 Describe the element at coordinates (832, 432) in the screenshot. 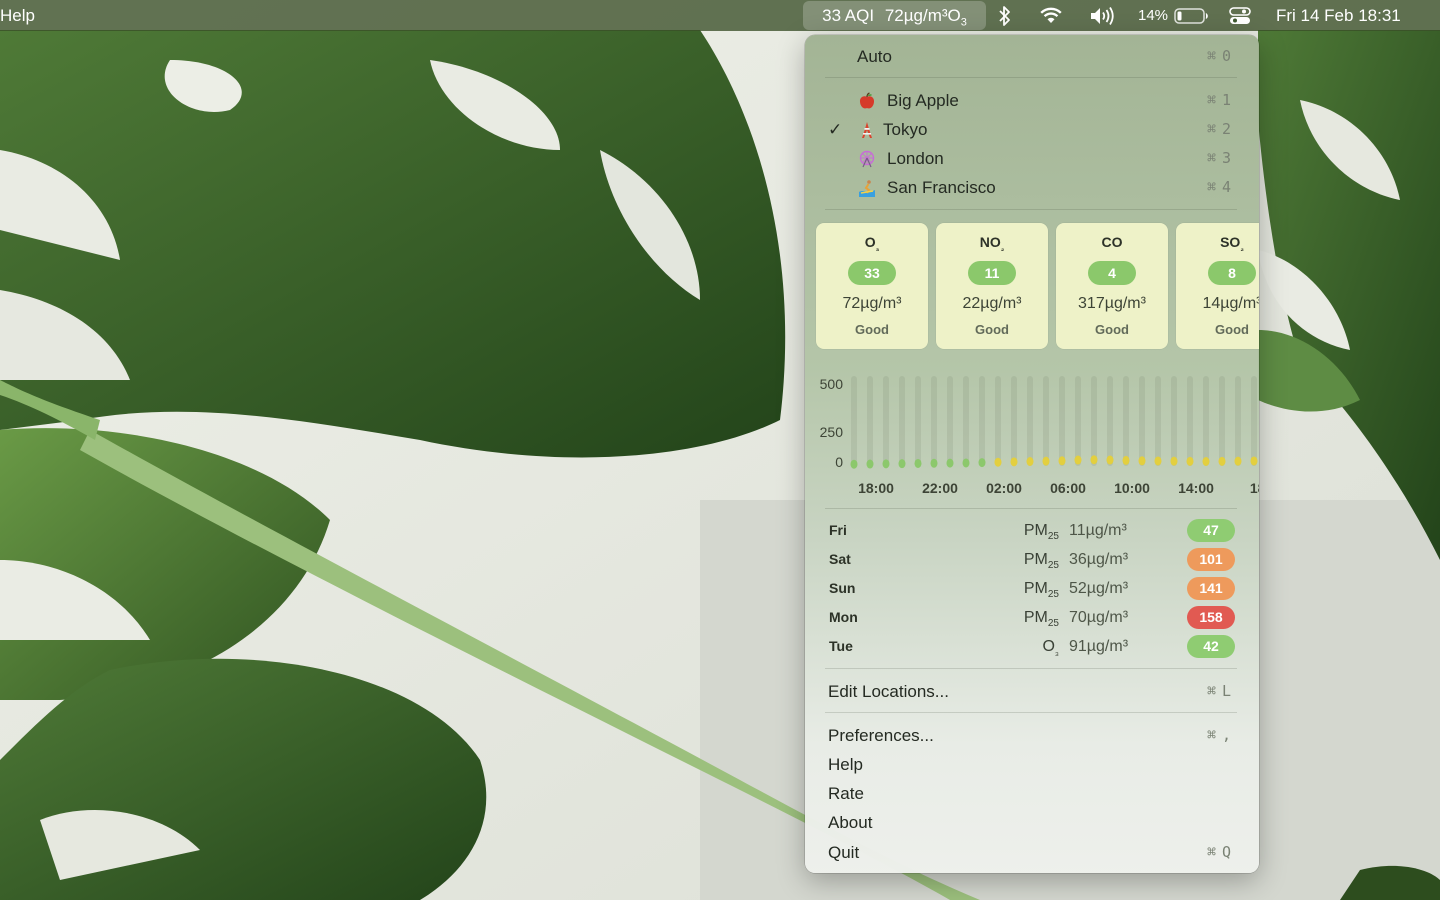

I see `chart-y-tick: 250` at that location.